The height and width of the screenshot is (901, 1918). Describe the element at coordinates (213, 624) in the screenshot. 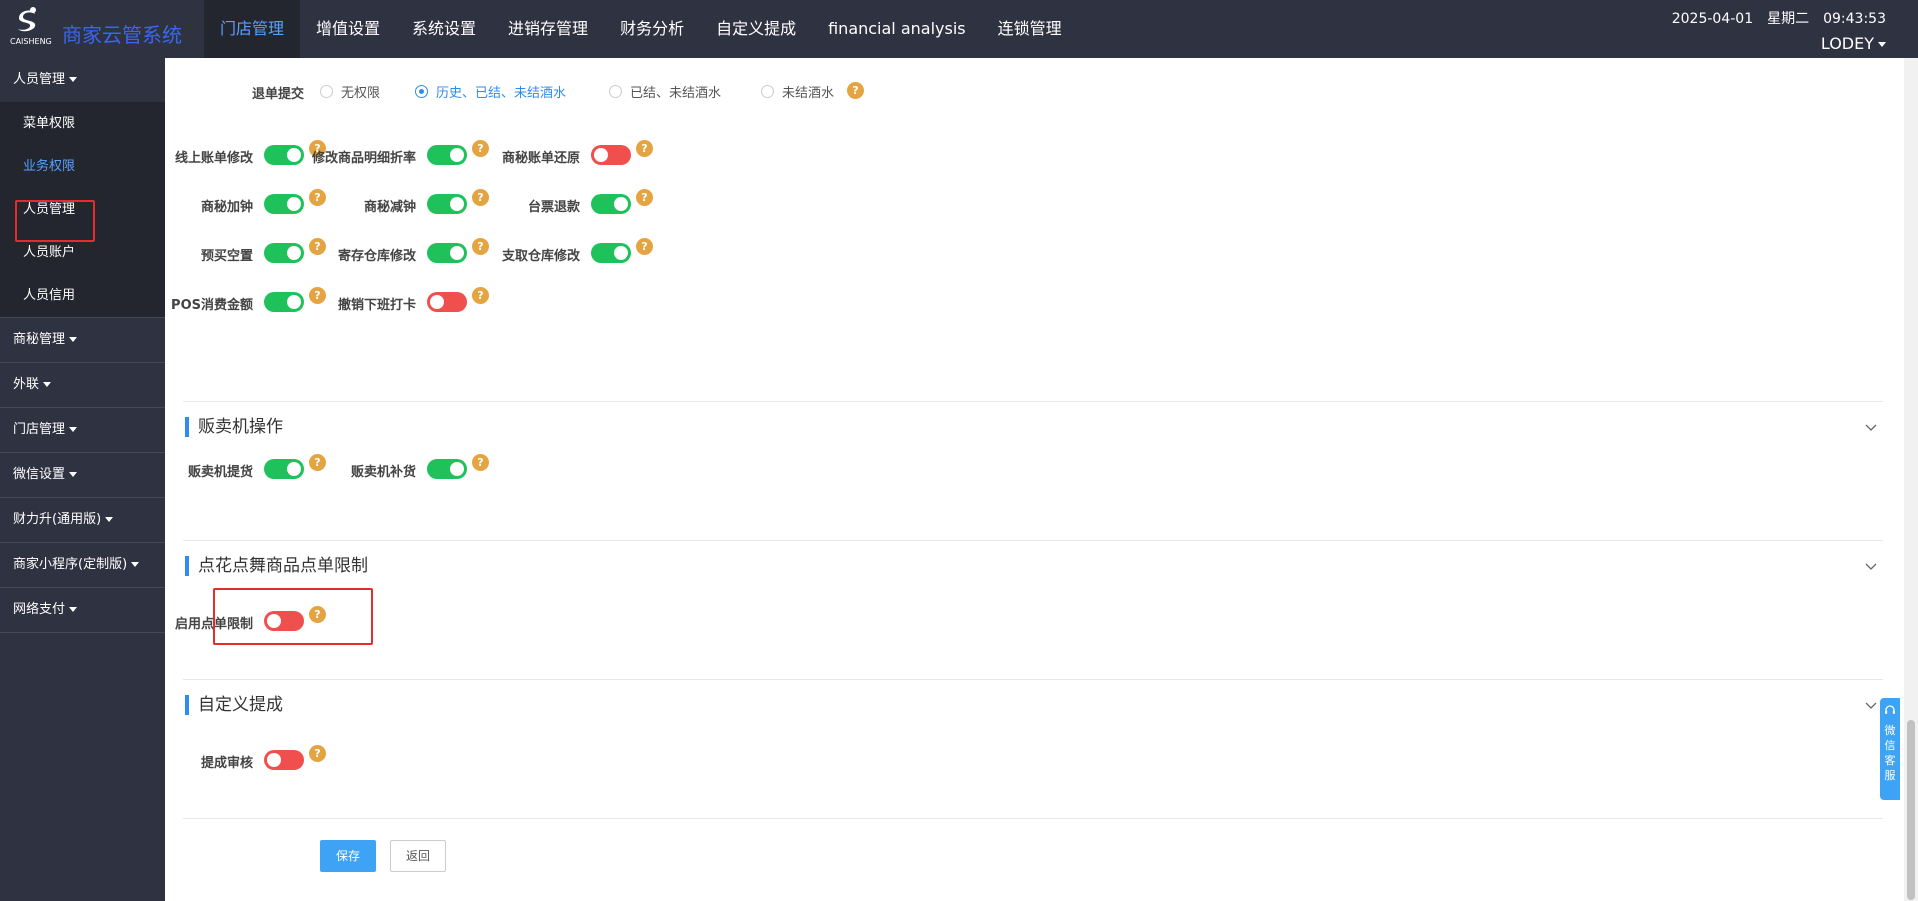

I see `permission-label: 启用点单限制` at that location.